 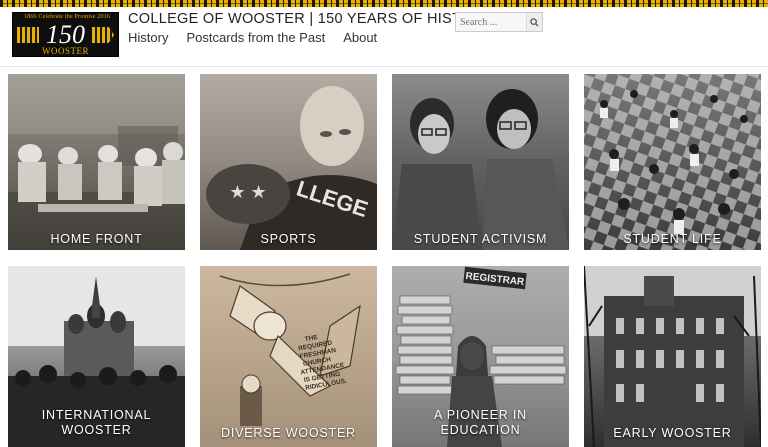 I want to click on tile-label: STUDENT LIFE, so click(x=672, y=239).